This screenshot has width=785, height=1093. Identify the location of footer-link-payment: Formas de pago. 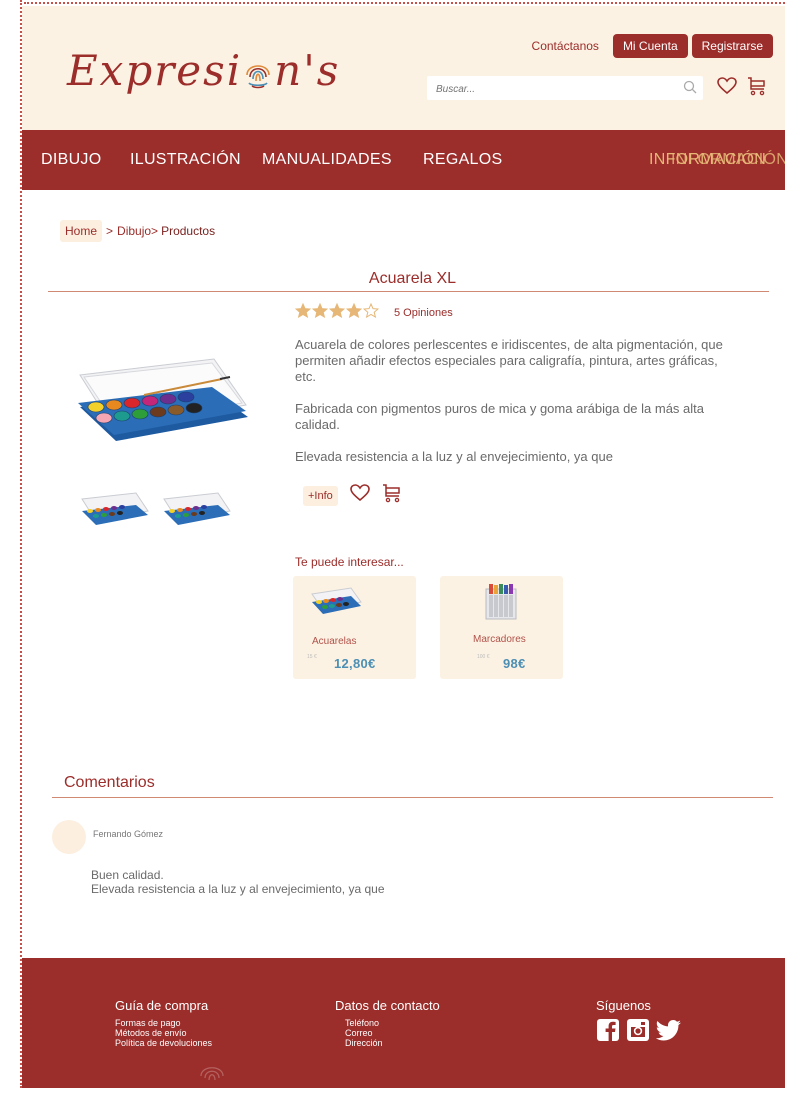
(163, 1023).